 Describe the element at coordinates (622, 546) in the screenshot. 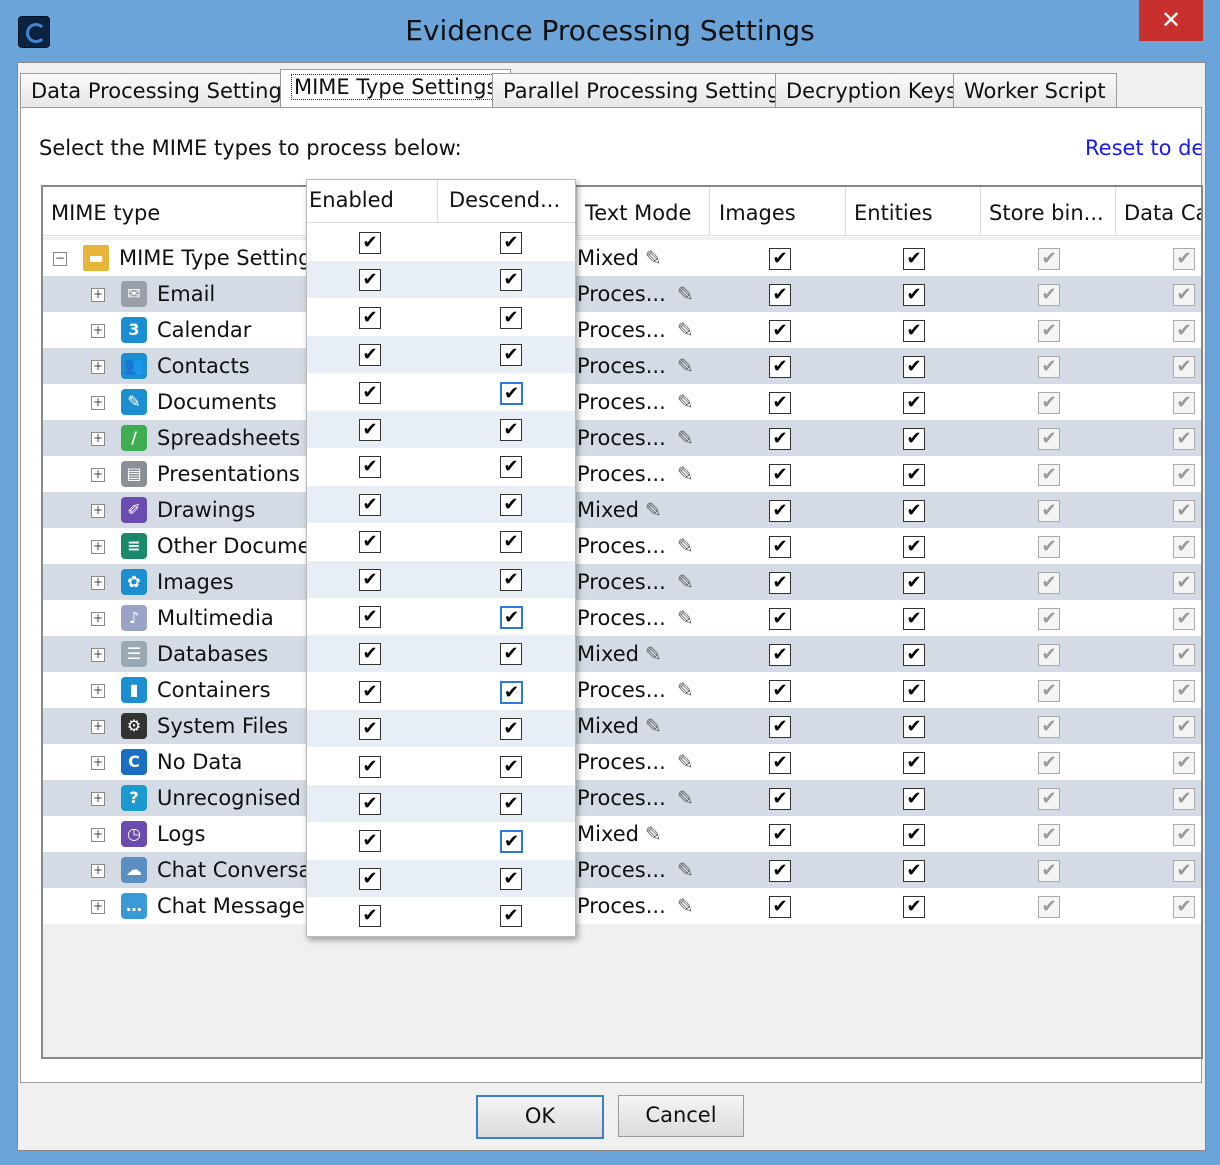

I see `table-row: + ≡ Other Documer Proces... ✎ ✔ ✔ ✔ ✔` at that location.